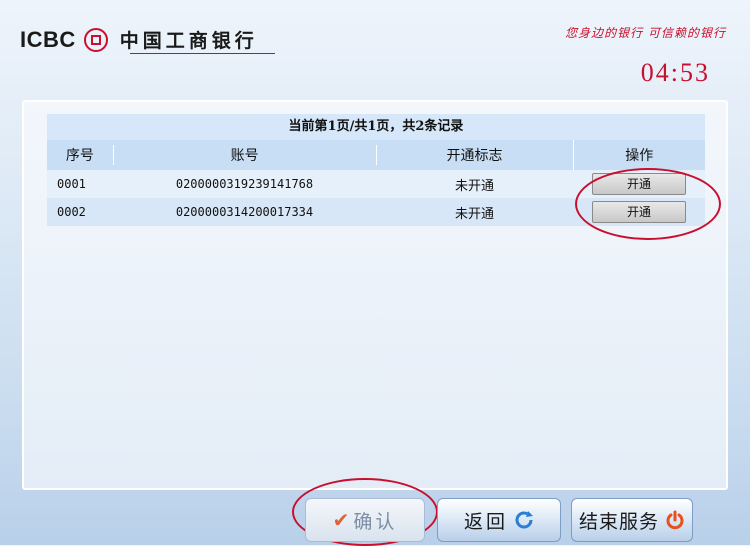 This screenshot has width=750, height=546. I want to click on table-header: 序号 账号 开通标志 操作, so click(376, 155).